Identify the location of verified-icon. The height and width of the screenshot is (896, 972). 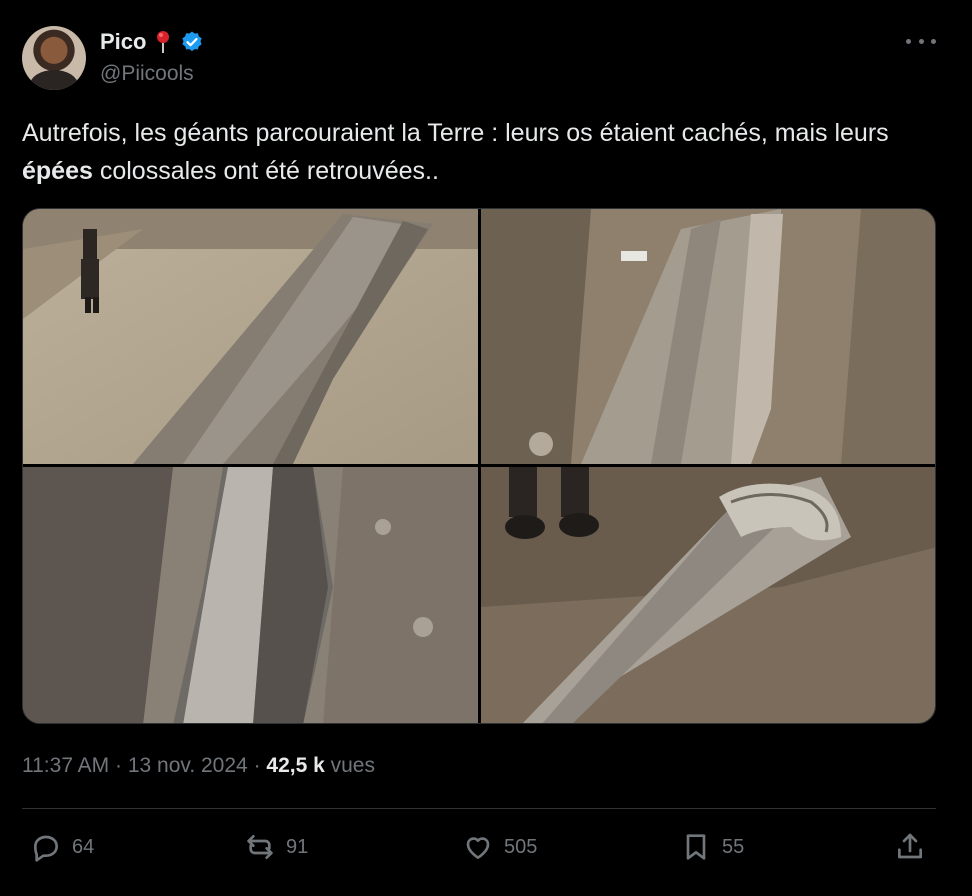
(192, 42).